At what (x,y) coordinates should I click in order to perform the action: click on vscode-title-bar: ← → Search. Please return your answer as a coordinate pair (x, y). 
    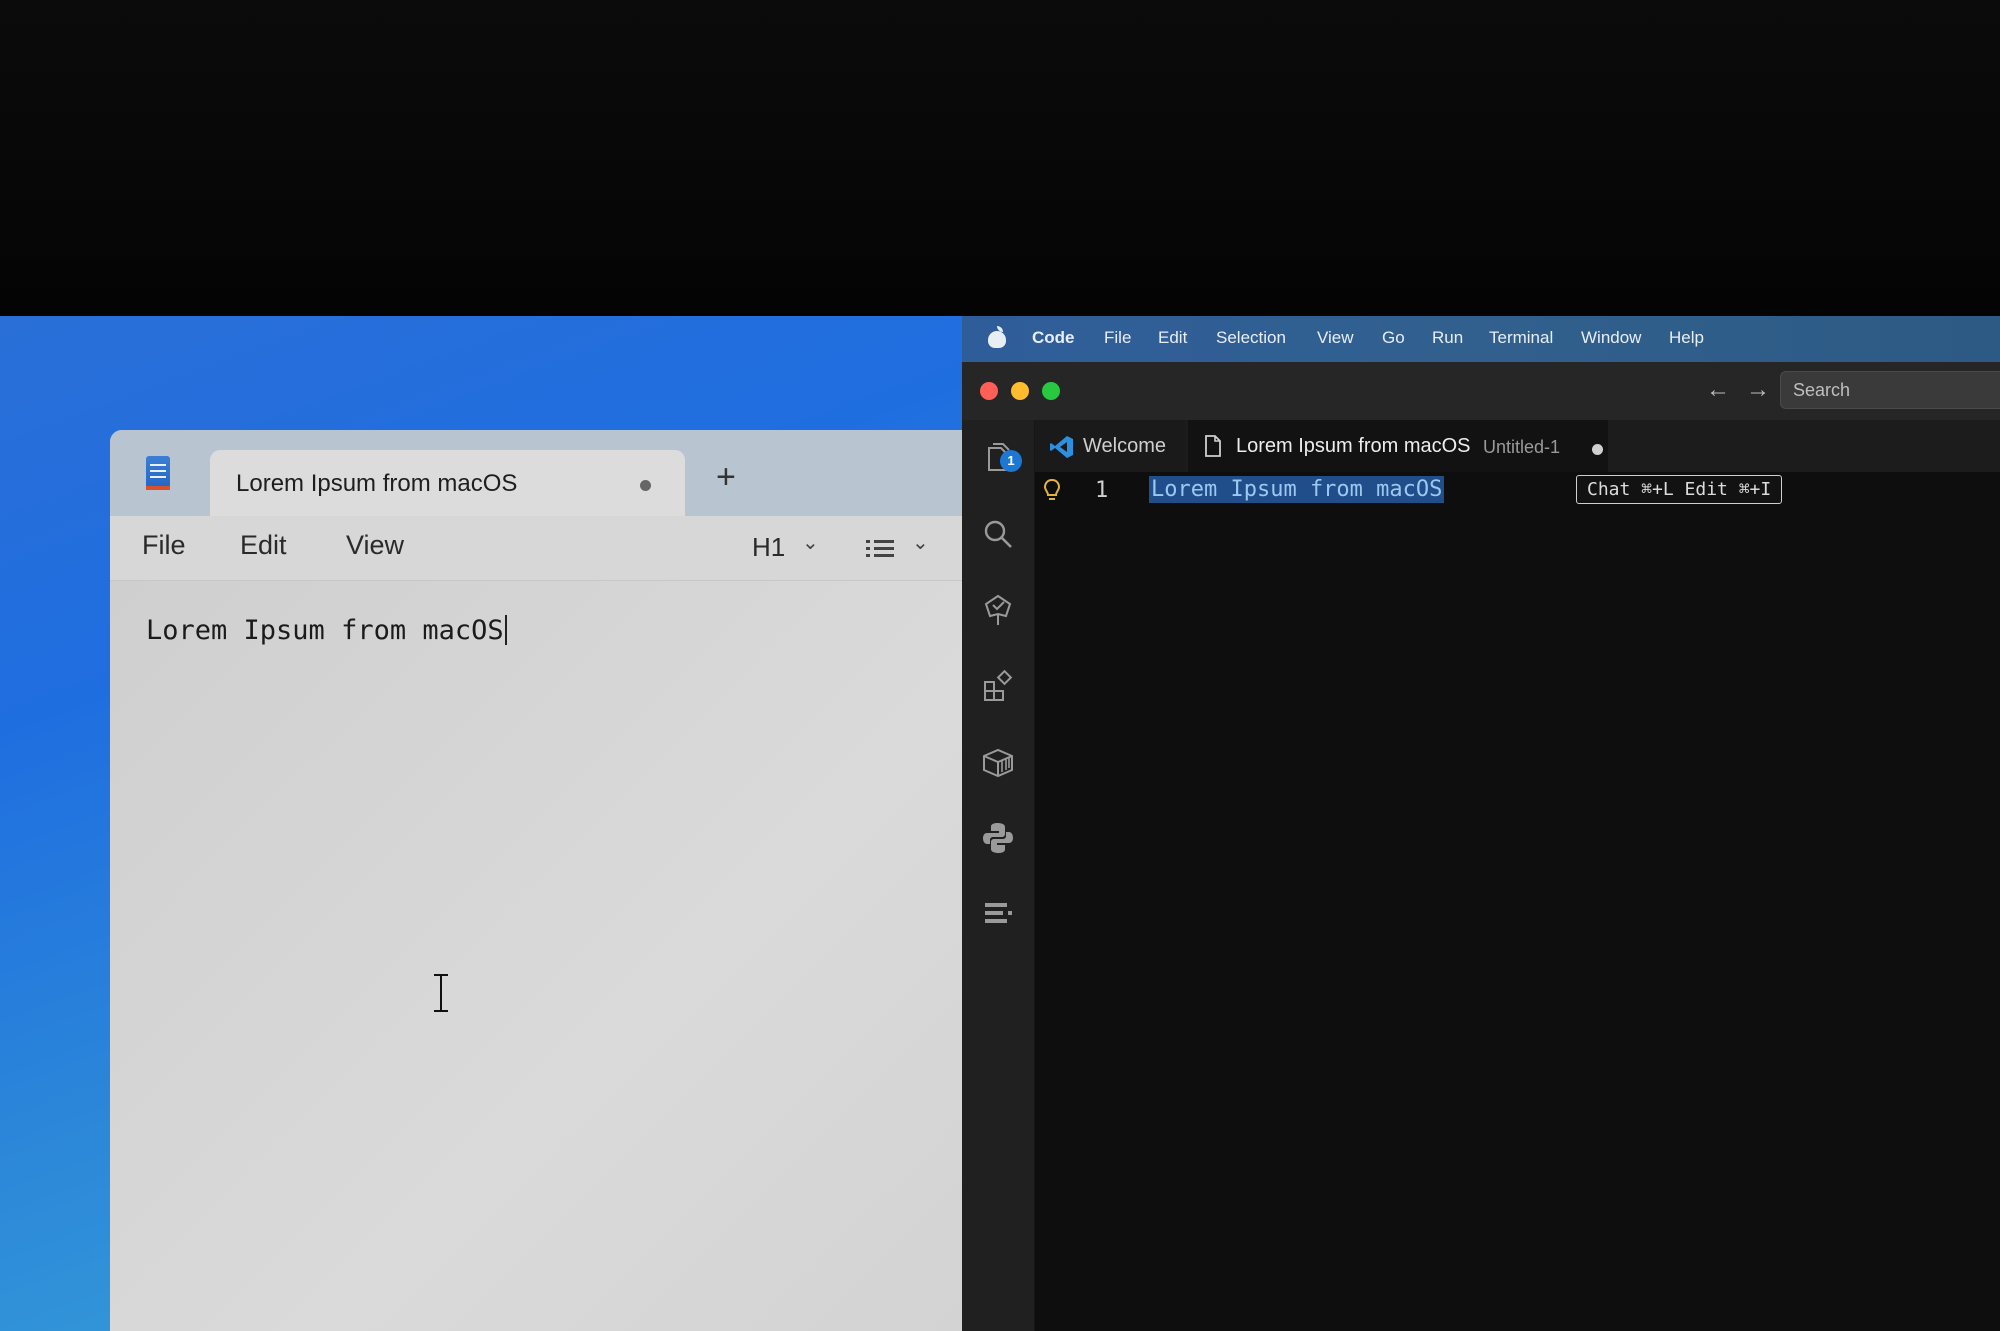
    Looking at the image, I should click on (1481, 391).